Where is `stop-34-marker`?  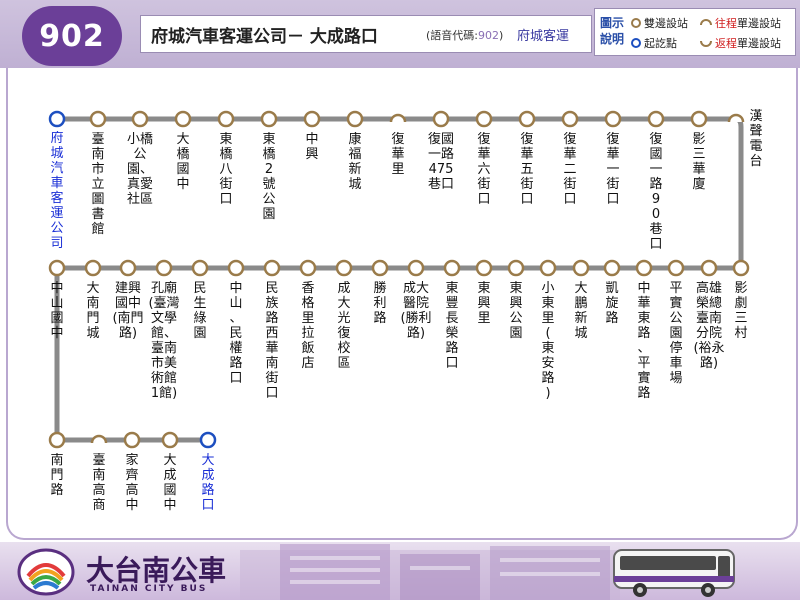
stop-34-marker is located at coordinates (164, 268).